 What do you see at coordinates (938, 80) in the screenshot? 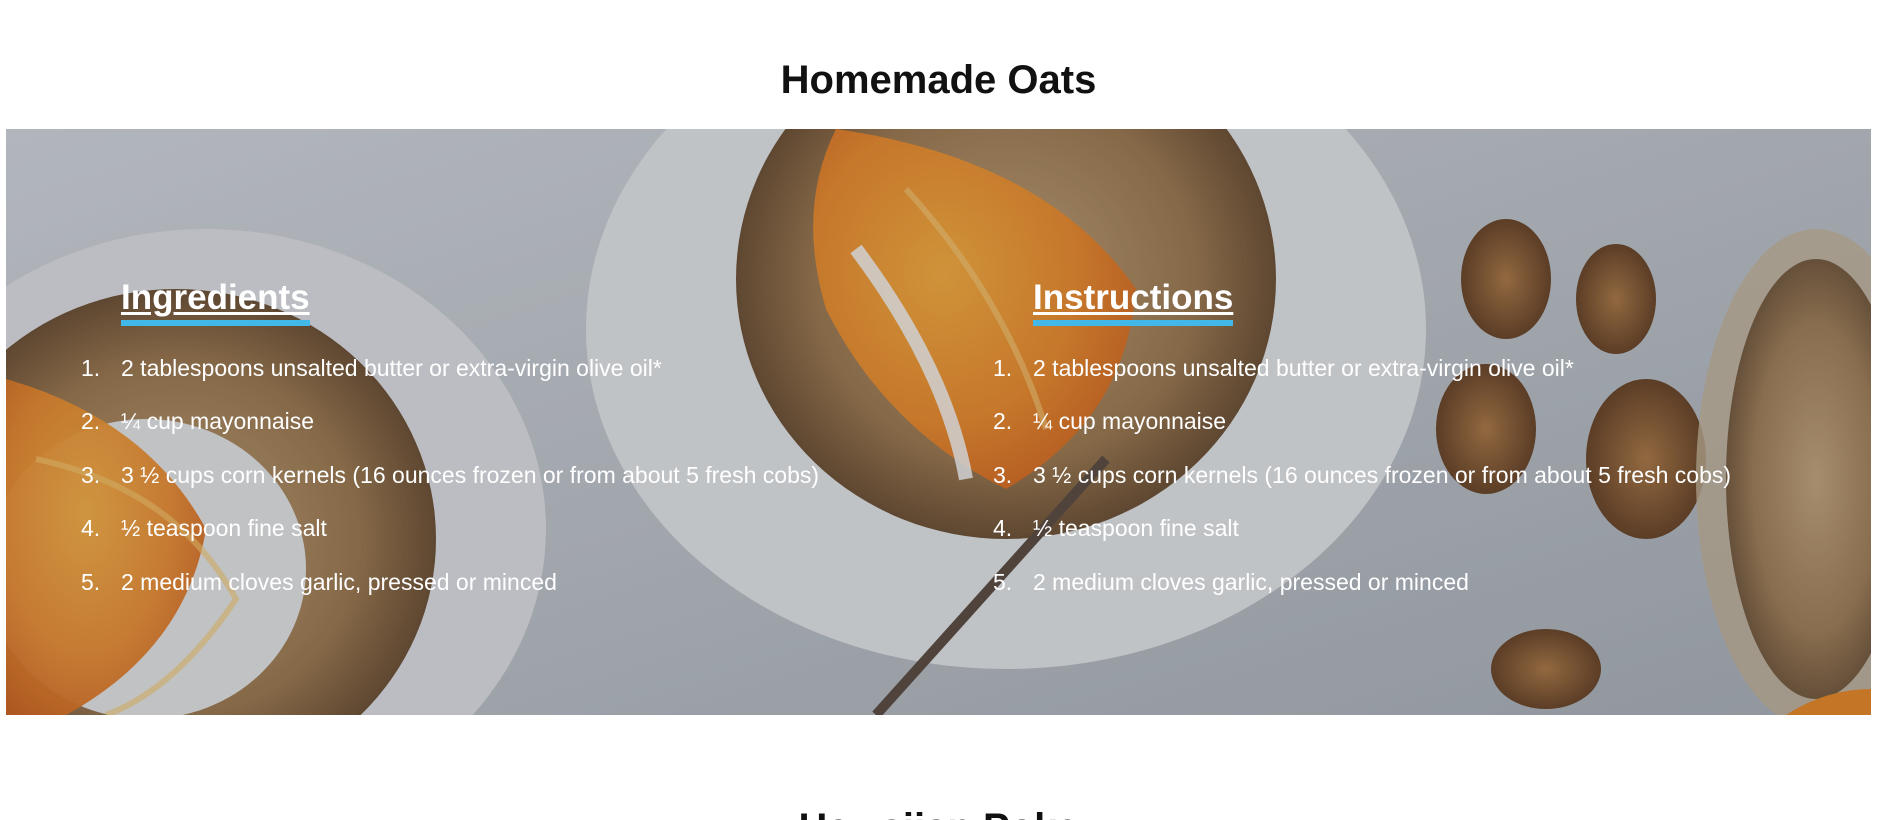
I see `recipe-title: Homemade Oats` at bounding box center [938, 80].